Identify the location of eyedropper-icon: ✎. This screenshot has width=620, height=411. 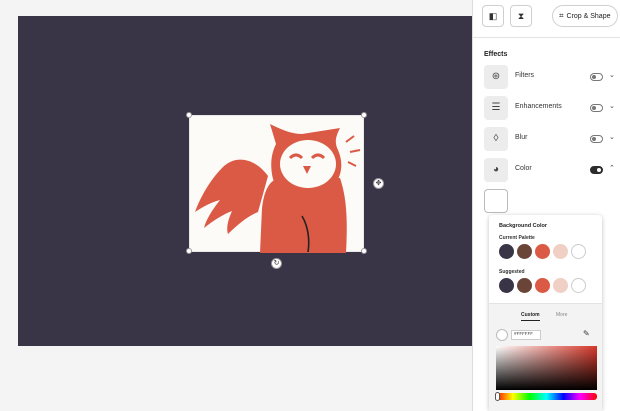
(586, 333).